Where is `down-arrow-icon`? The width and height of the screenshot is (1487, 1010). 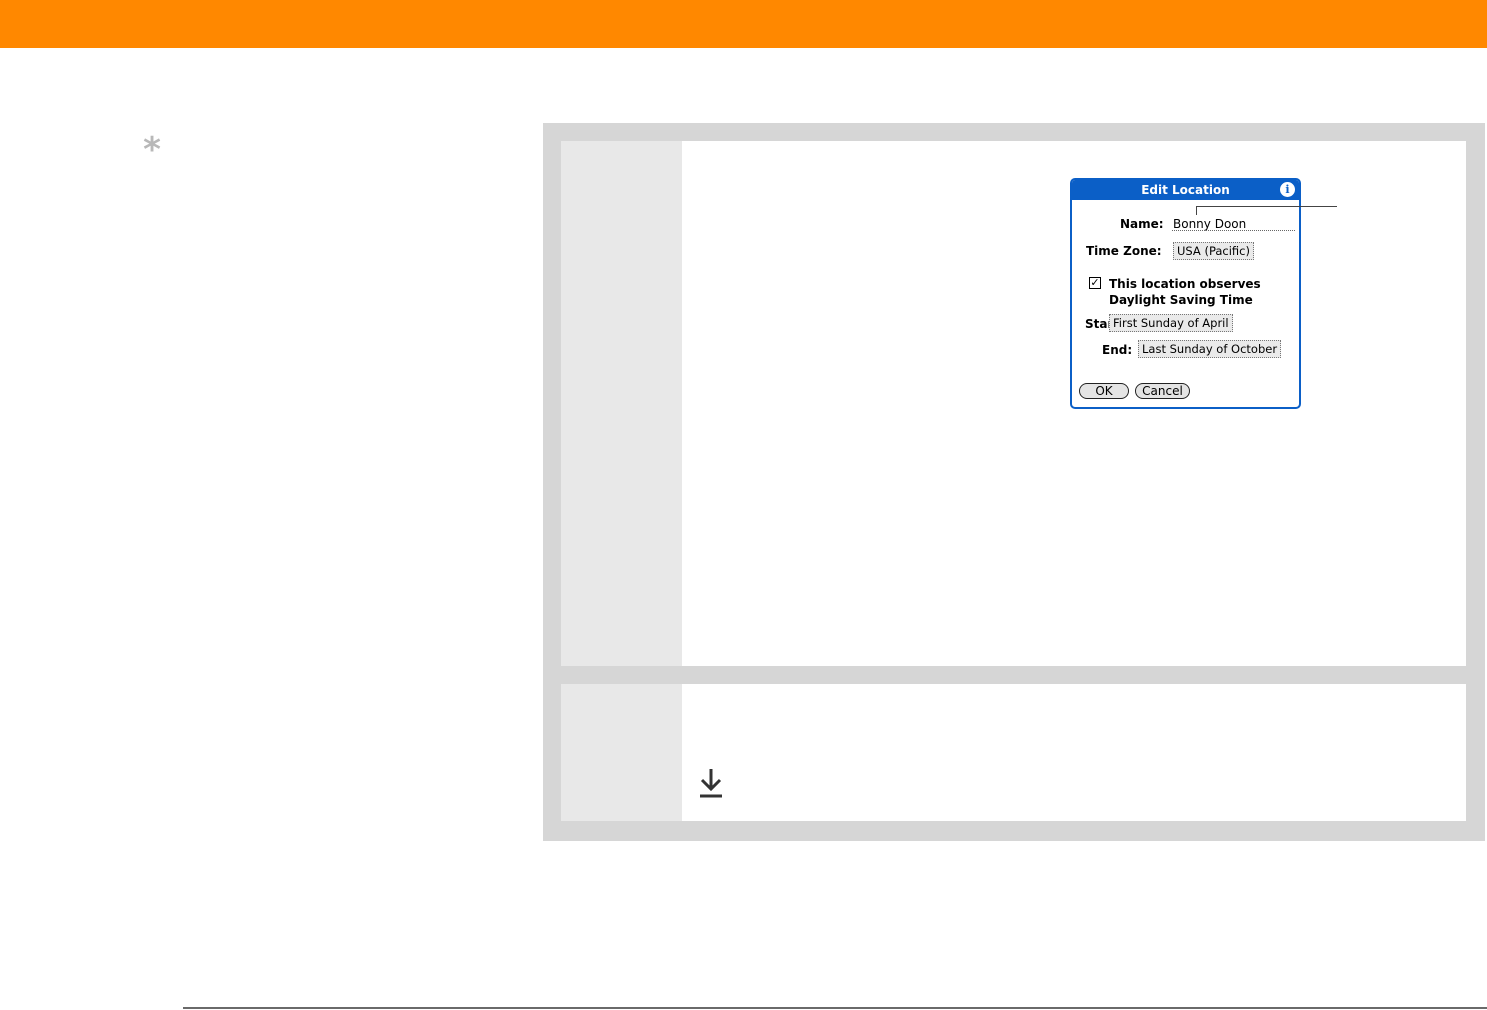 down-arrow-icon is located at coordinates (711, 783).